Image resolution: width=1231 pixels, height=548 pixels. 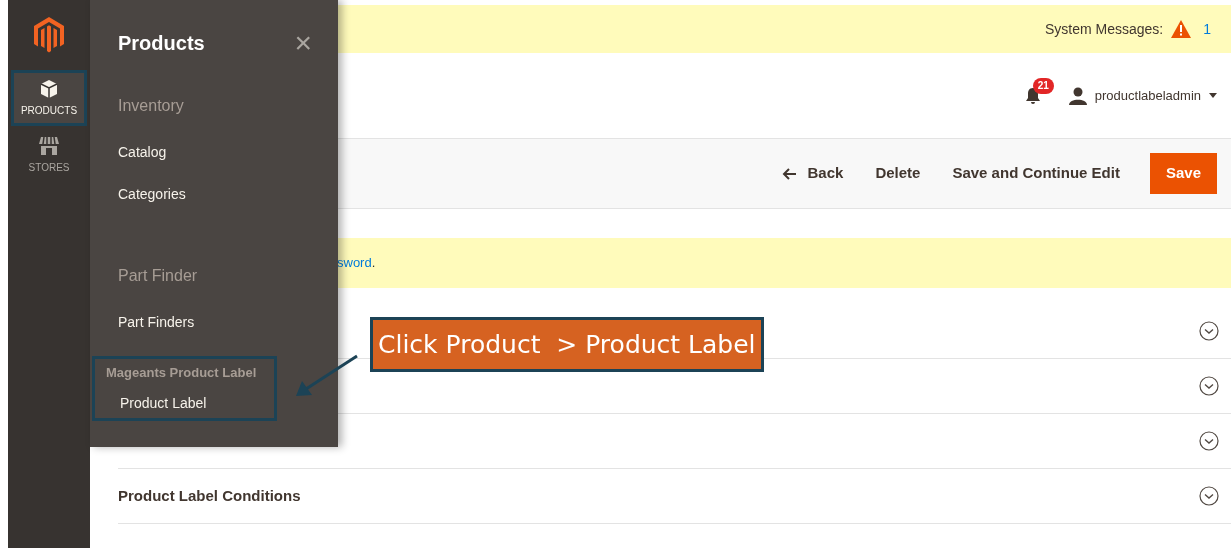 What do you see at coordinates (190, 403) in the screenshot?
I see `menu-item: Product Label` at bounding box center [190, 403].